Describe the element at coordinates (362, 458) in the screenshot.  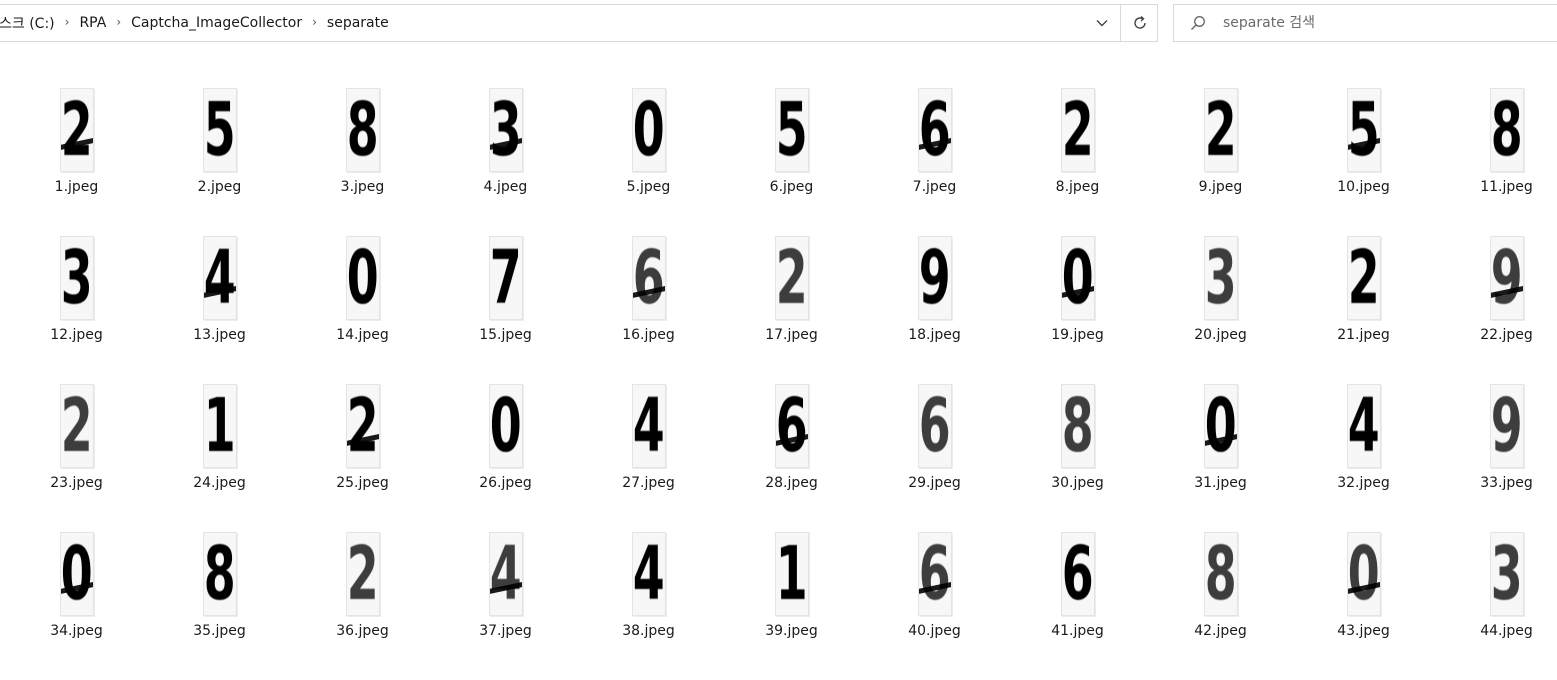
I see `file-item: 2 25.jpeg` at that location.